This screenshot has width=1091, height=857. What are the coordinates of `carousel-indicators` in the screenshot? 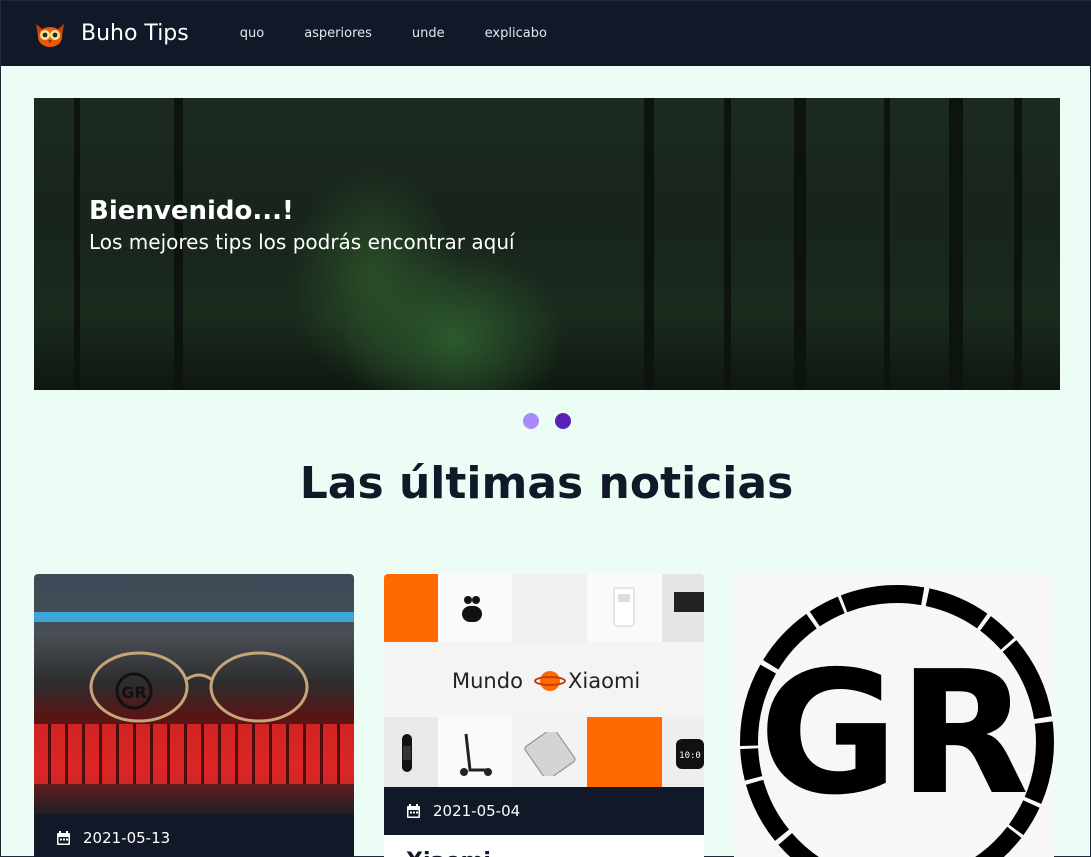 It's located at (555, 421).